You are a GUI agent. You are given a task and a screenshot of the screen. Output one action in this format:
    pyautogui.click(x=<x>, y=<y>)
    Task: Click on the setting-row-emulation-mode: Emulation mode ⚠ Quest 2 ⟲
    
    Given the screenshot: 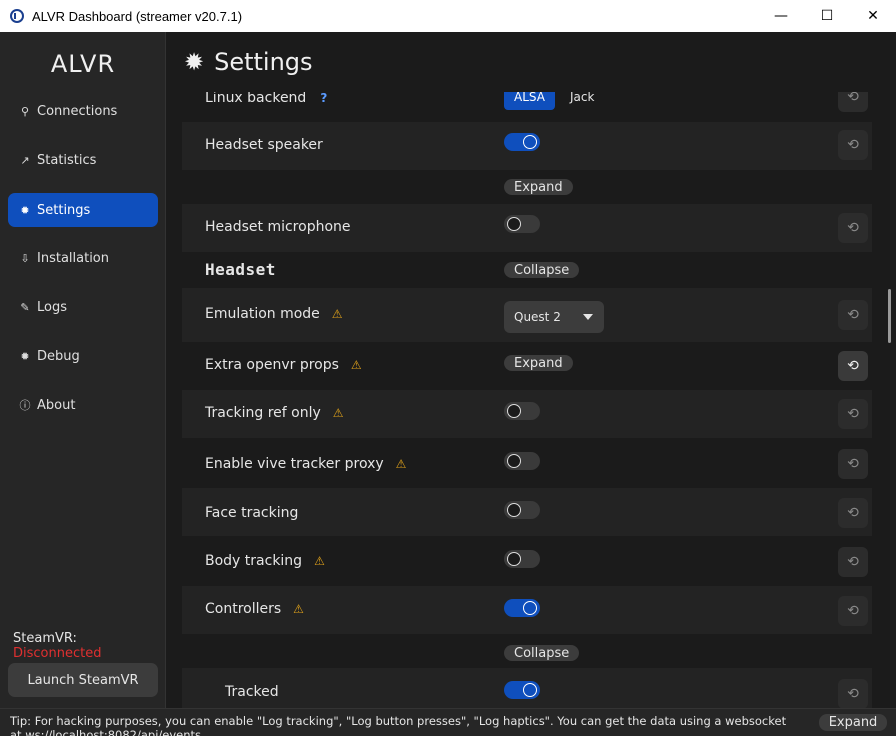 What is the action you would take?
    pyautogui.click(x=527, y=315)
    